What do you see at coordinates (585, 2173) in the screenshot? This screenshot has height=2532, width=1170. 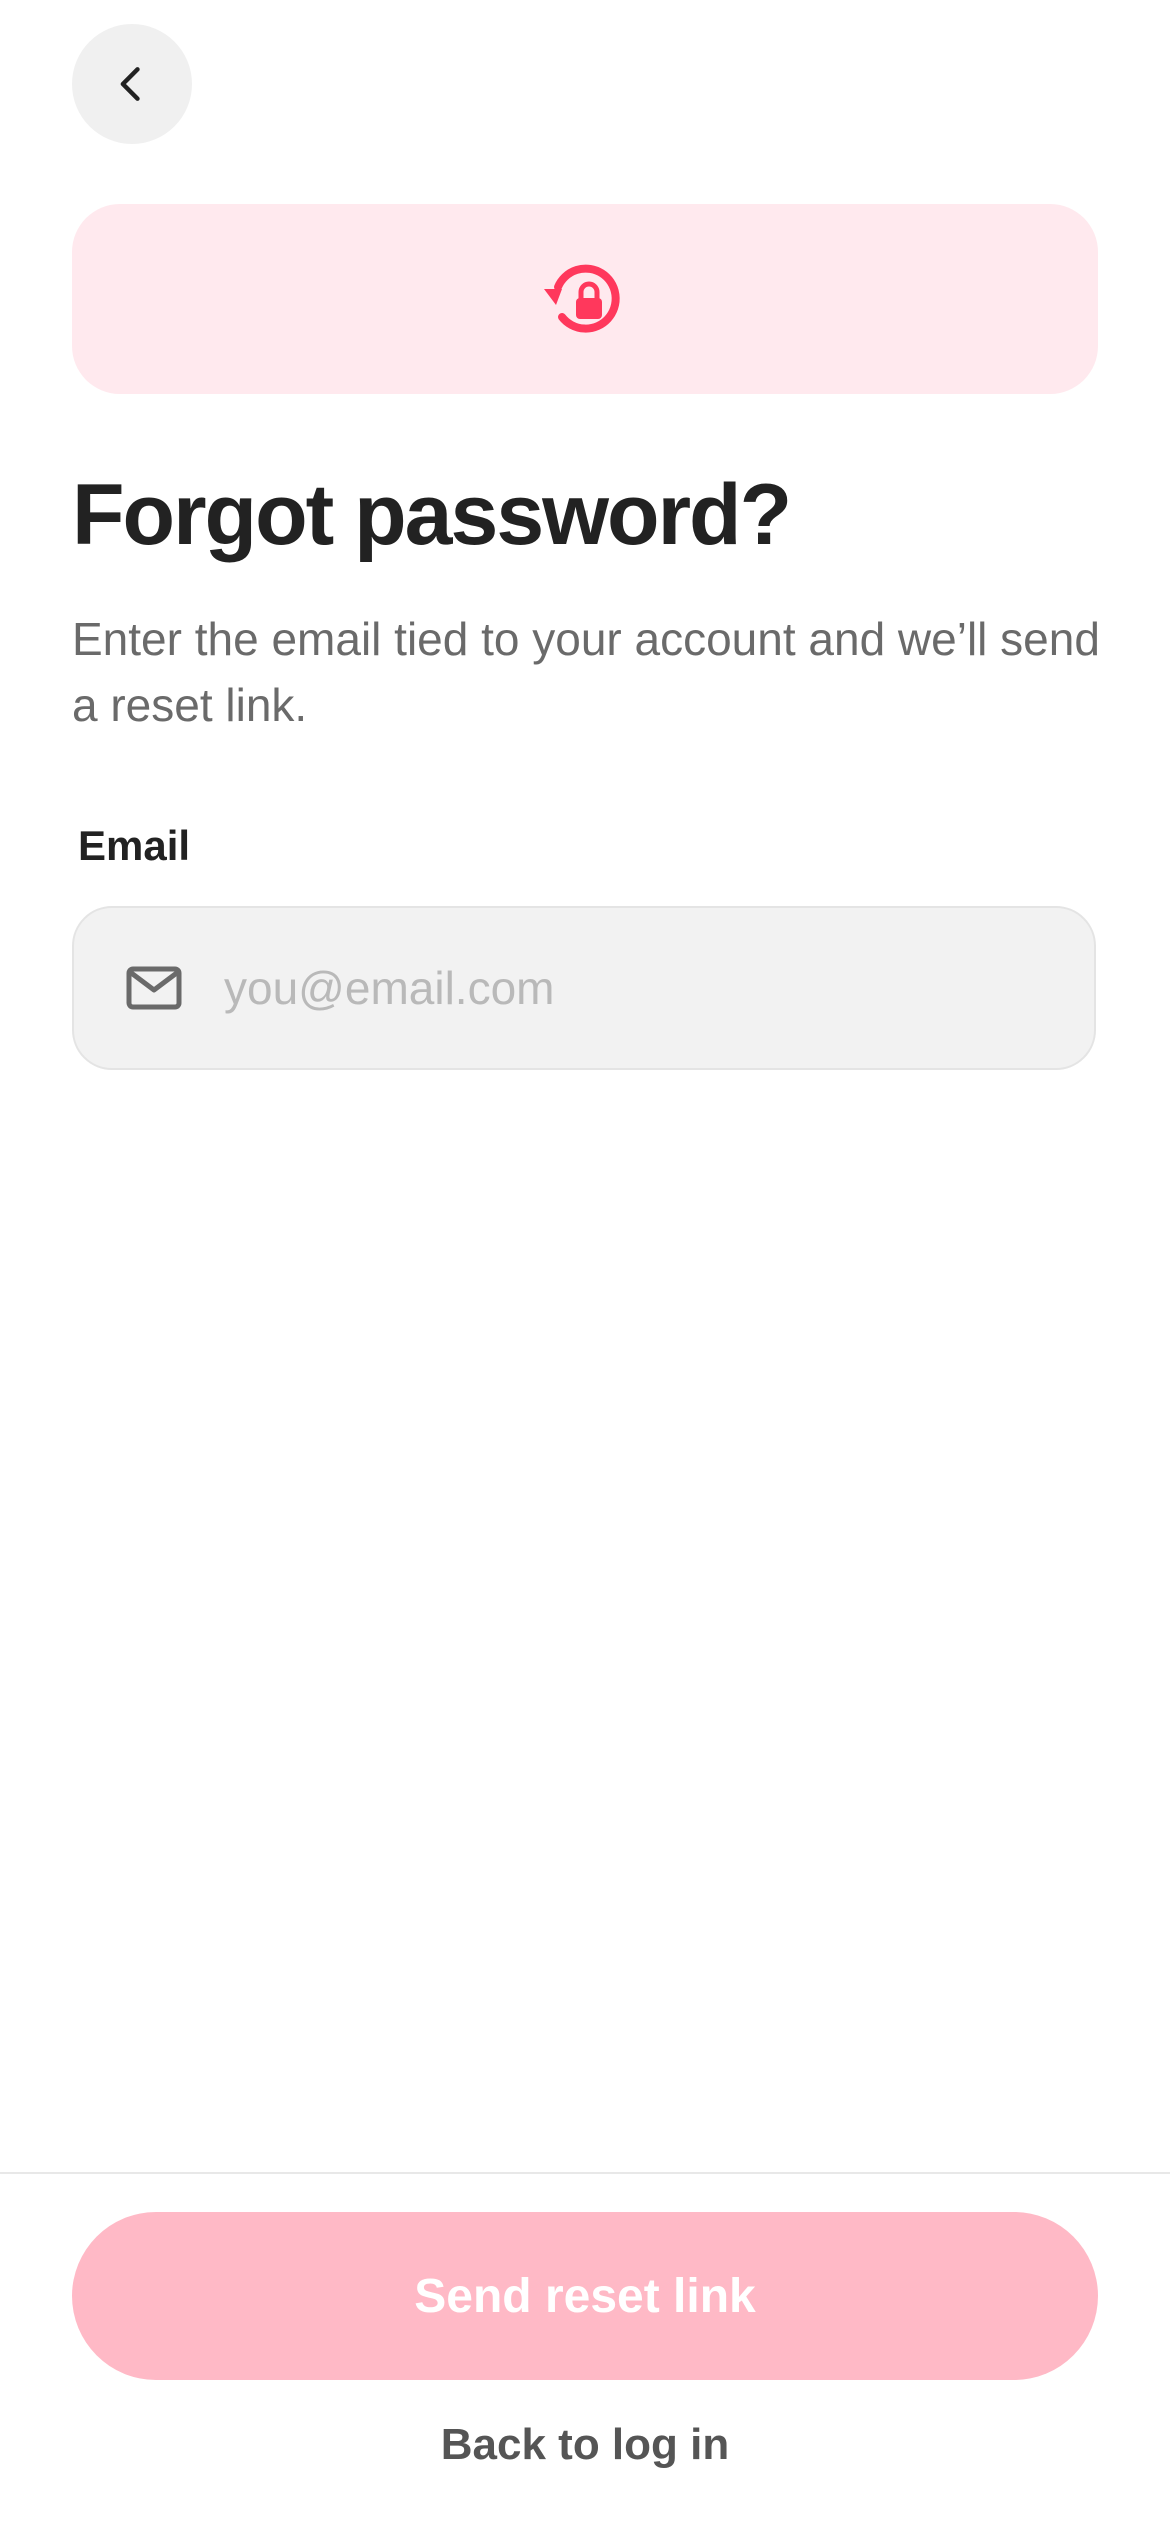 I see `footer-divider` at bounding box center [585, 2173].